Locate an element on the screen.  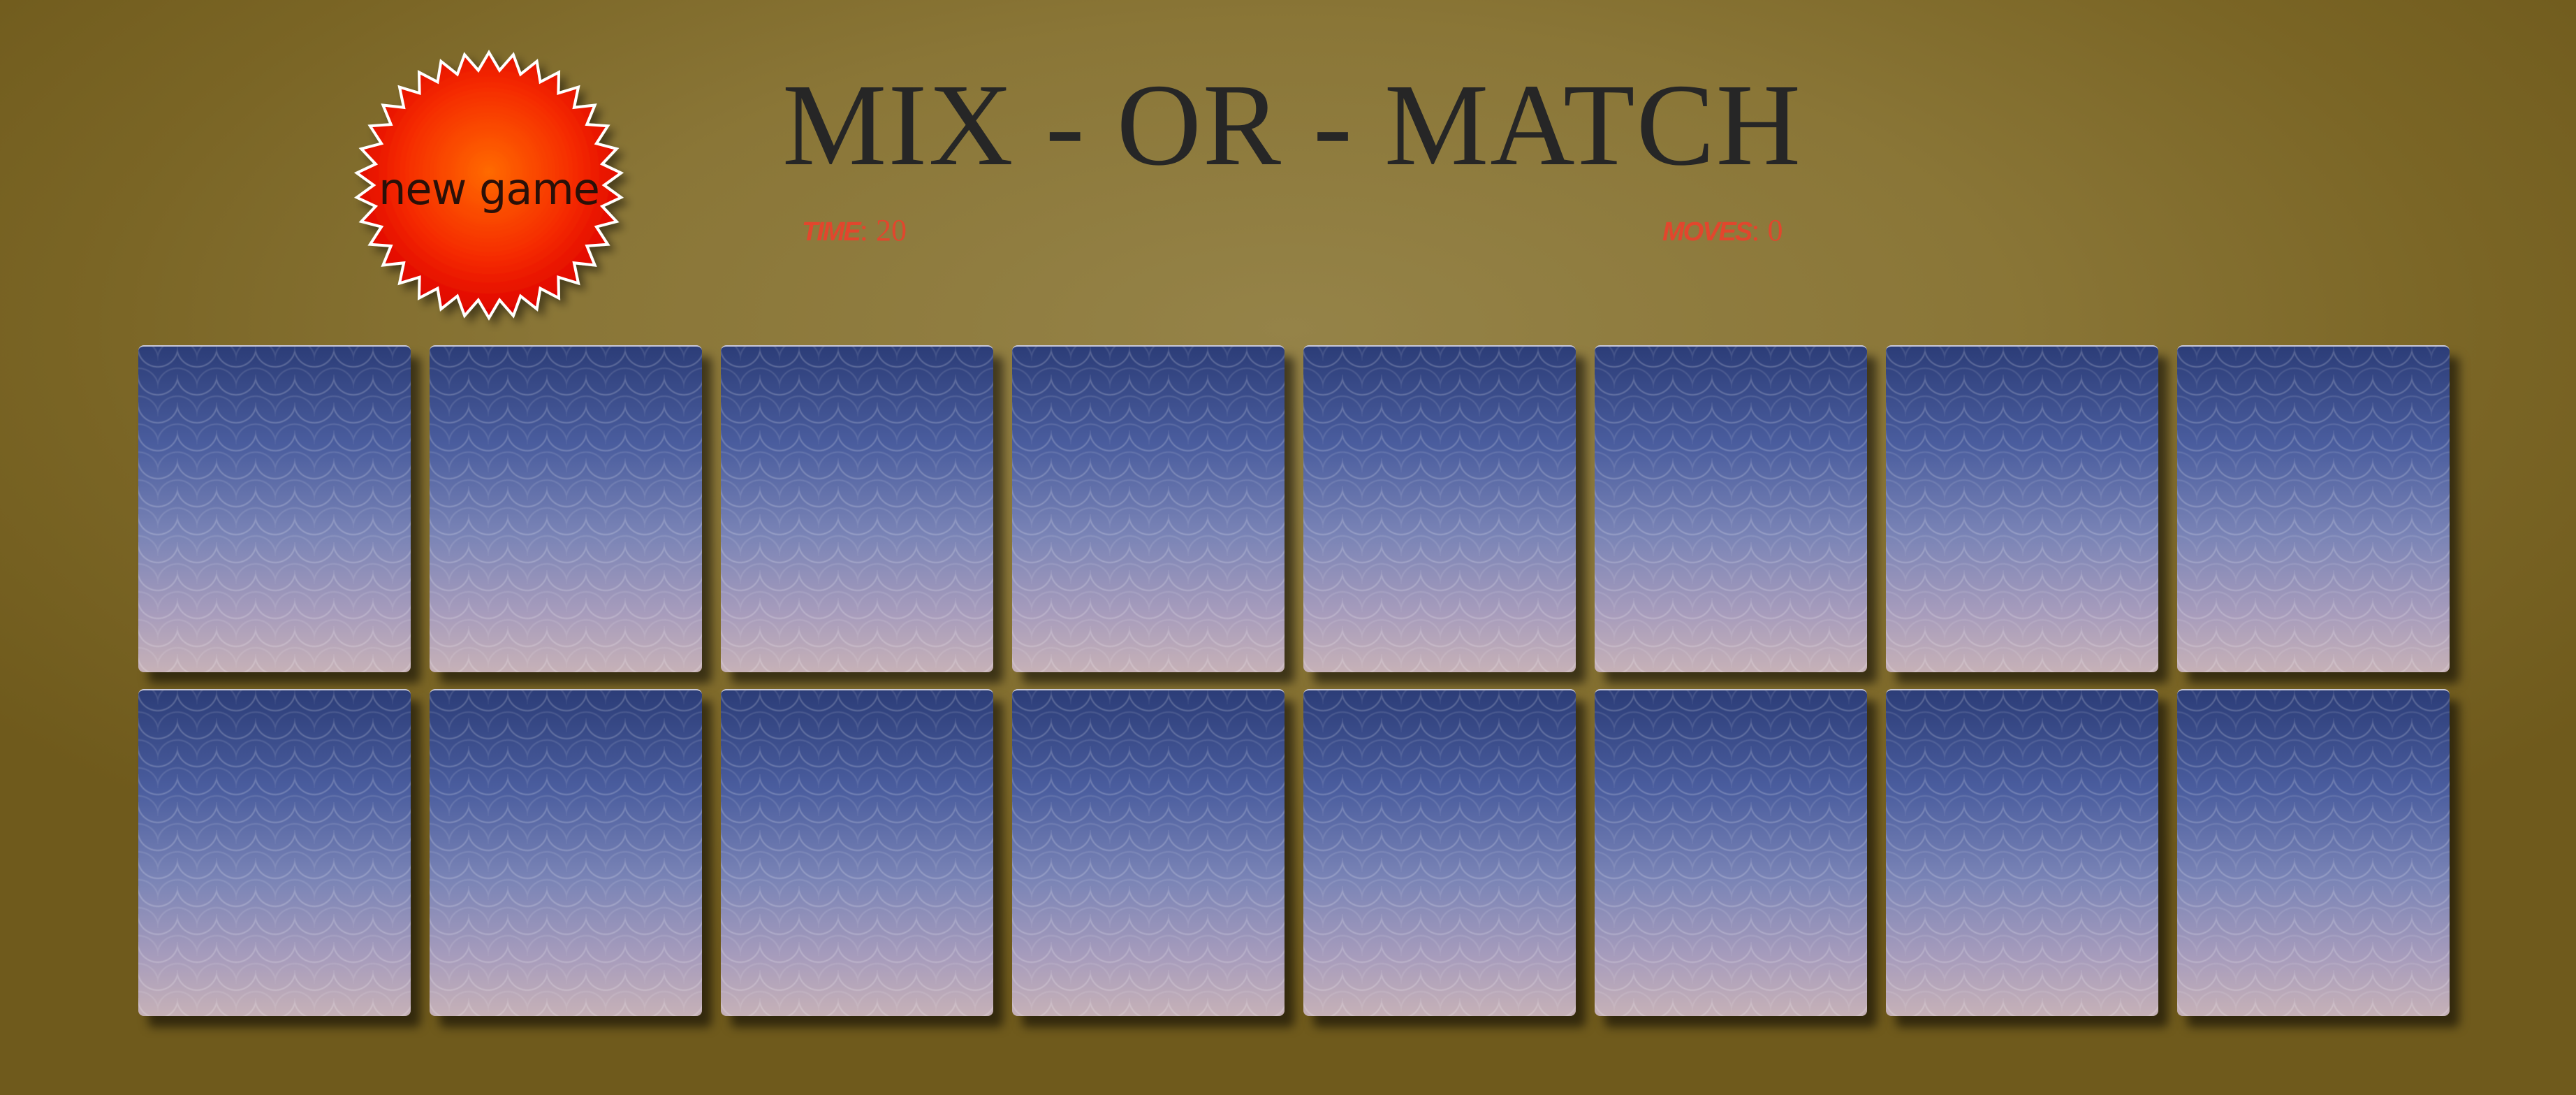
time-value: 20 is located at coordinates (891, 230).